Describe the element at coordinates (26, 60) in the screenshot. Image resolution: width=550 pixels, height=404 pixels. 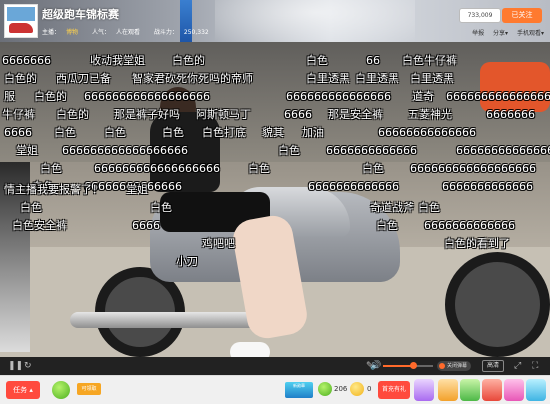
I see `danmaku-comment: 6666666` at that location.